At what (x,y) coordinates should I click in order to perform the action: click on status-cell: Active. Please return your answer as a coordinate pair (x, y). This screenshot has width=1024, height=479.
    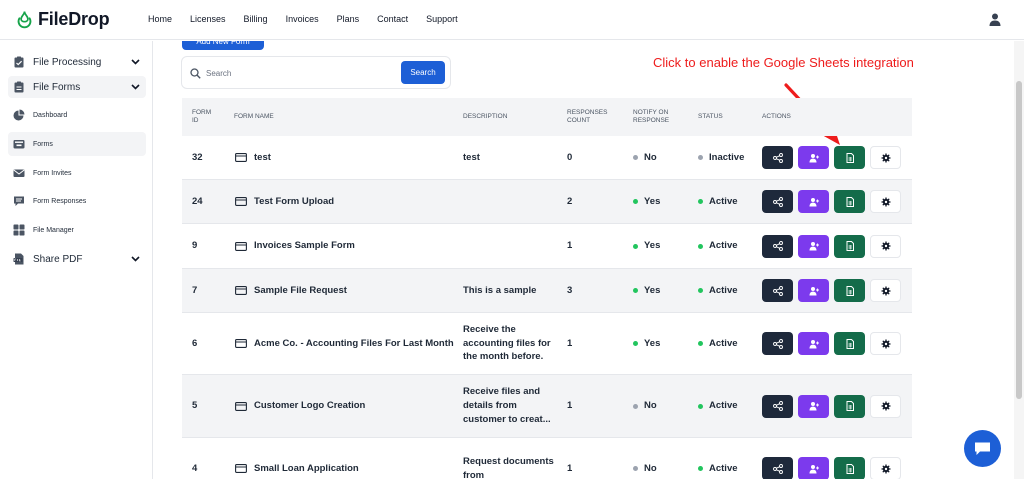
    Looking at the image, I should click on (718, 343).